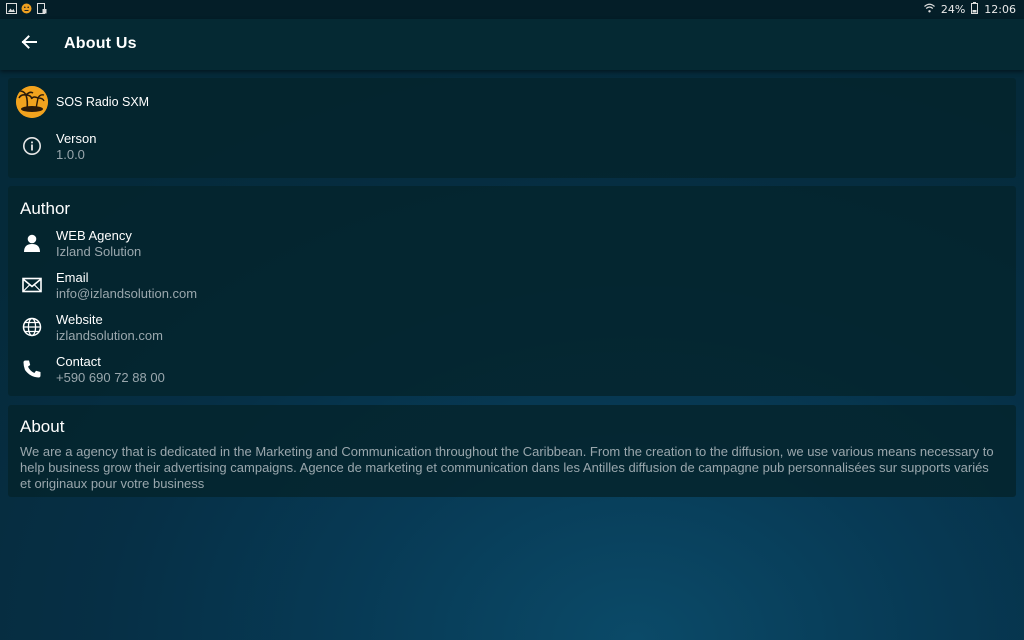 The image size is (1024, 640). Describe the element at coordinates (103, 102) in the screenshot. I see `app-name: SOS Radio SXM` at that location.